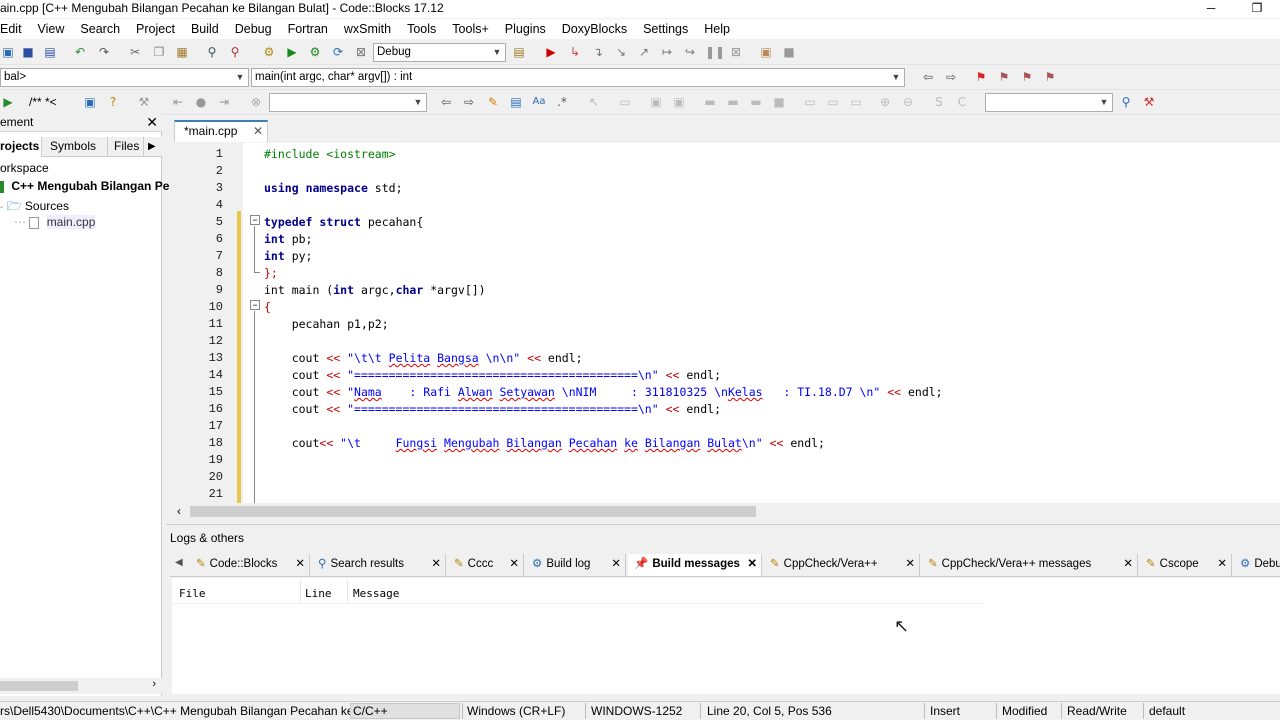 The image size is (1280, 720). What do you see at coordinates (656, 102) in the screenshot?
I see `image-icon: ▣` at bounding box center [656, 102].